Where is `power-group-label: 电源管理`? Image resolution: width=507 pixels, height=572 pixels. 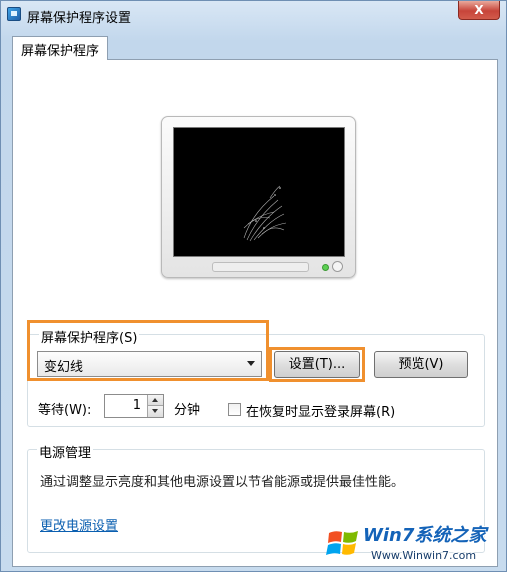 power-group-label: 电源管理 is located at coordinates (65, 451).